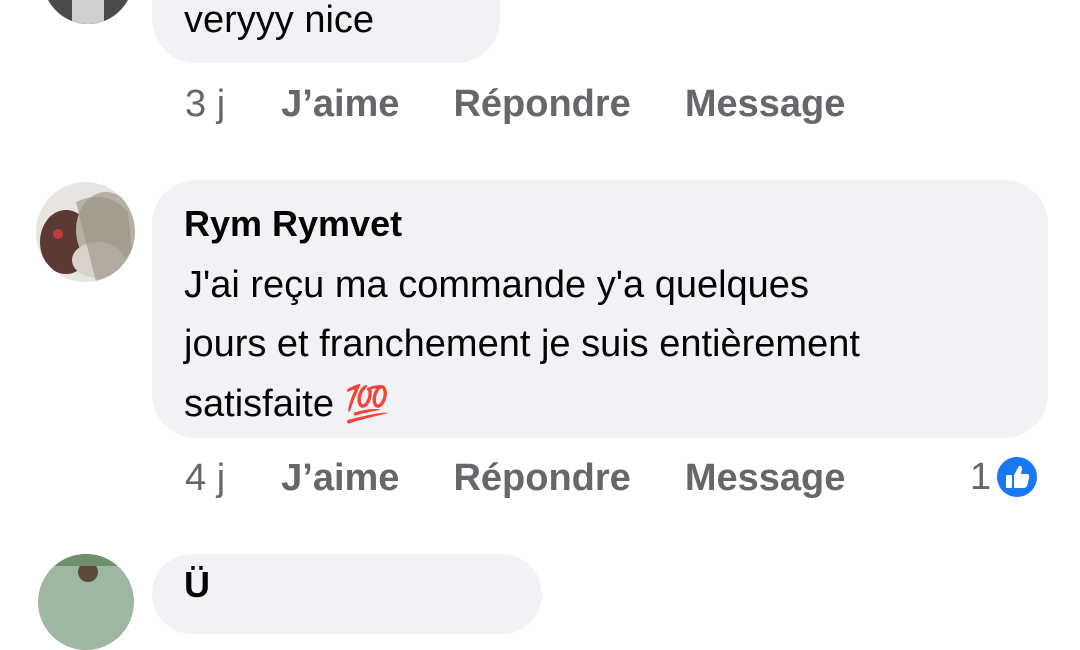  Describe the element at coordinates (522, 344) in the screenshot. I see `comment-text-line-2: jours et franchement je suis entièrement` at that location.